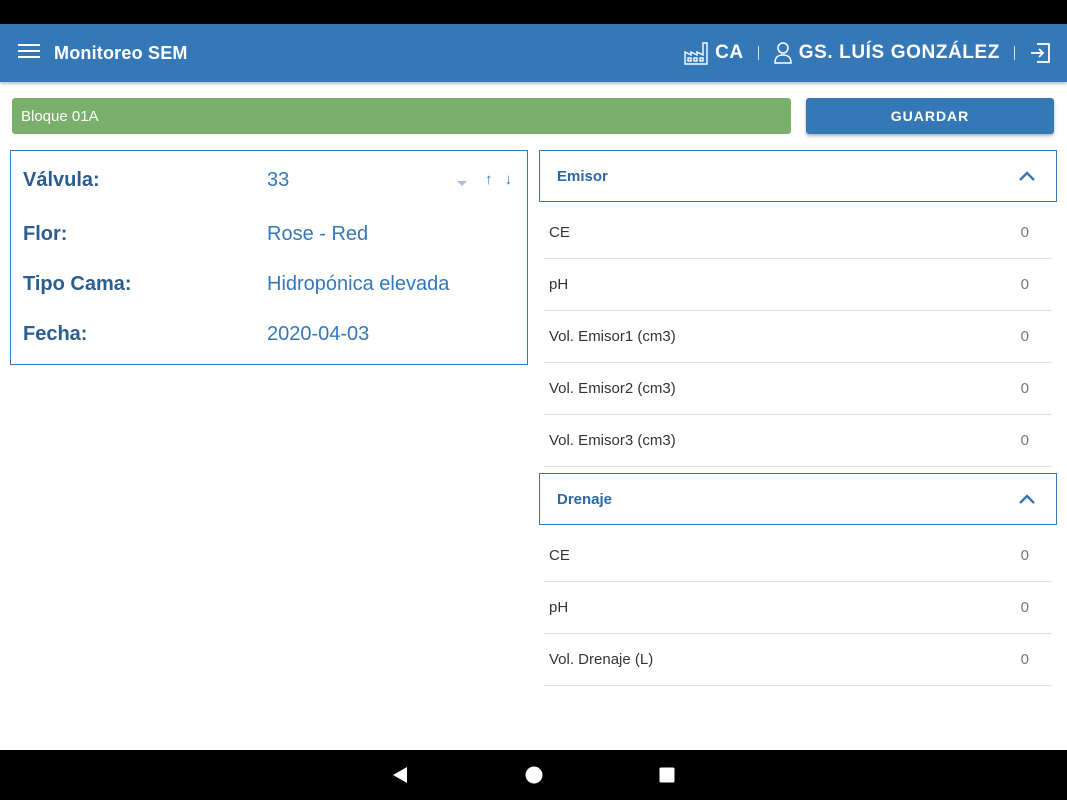 The image size is (1067, 800). What do you see at coordinates (798, 608) in the screenshot?
I see `drenaje-row-ph: pH 0` at bounding box center [798, 608].